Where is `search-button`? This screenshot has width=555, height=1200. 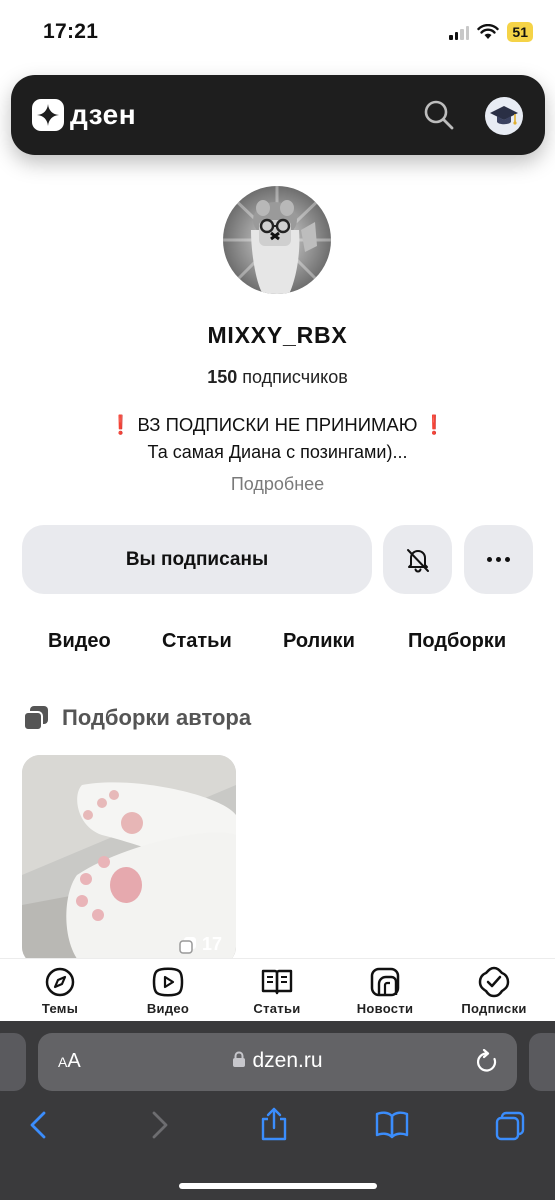 search-button is located at coordinates (439, 115).